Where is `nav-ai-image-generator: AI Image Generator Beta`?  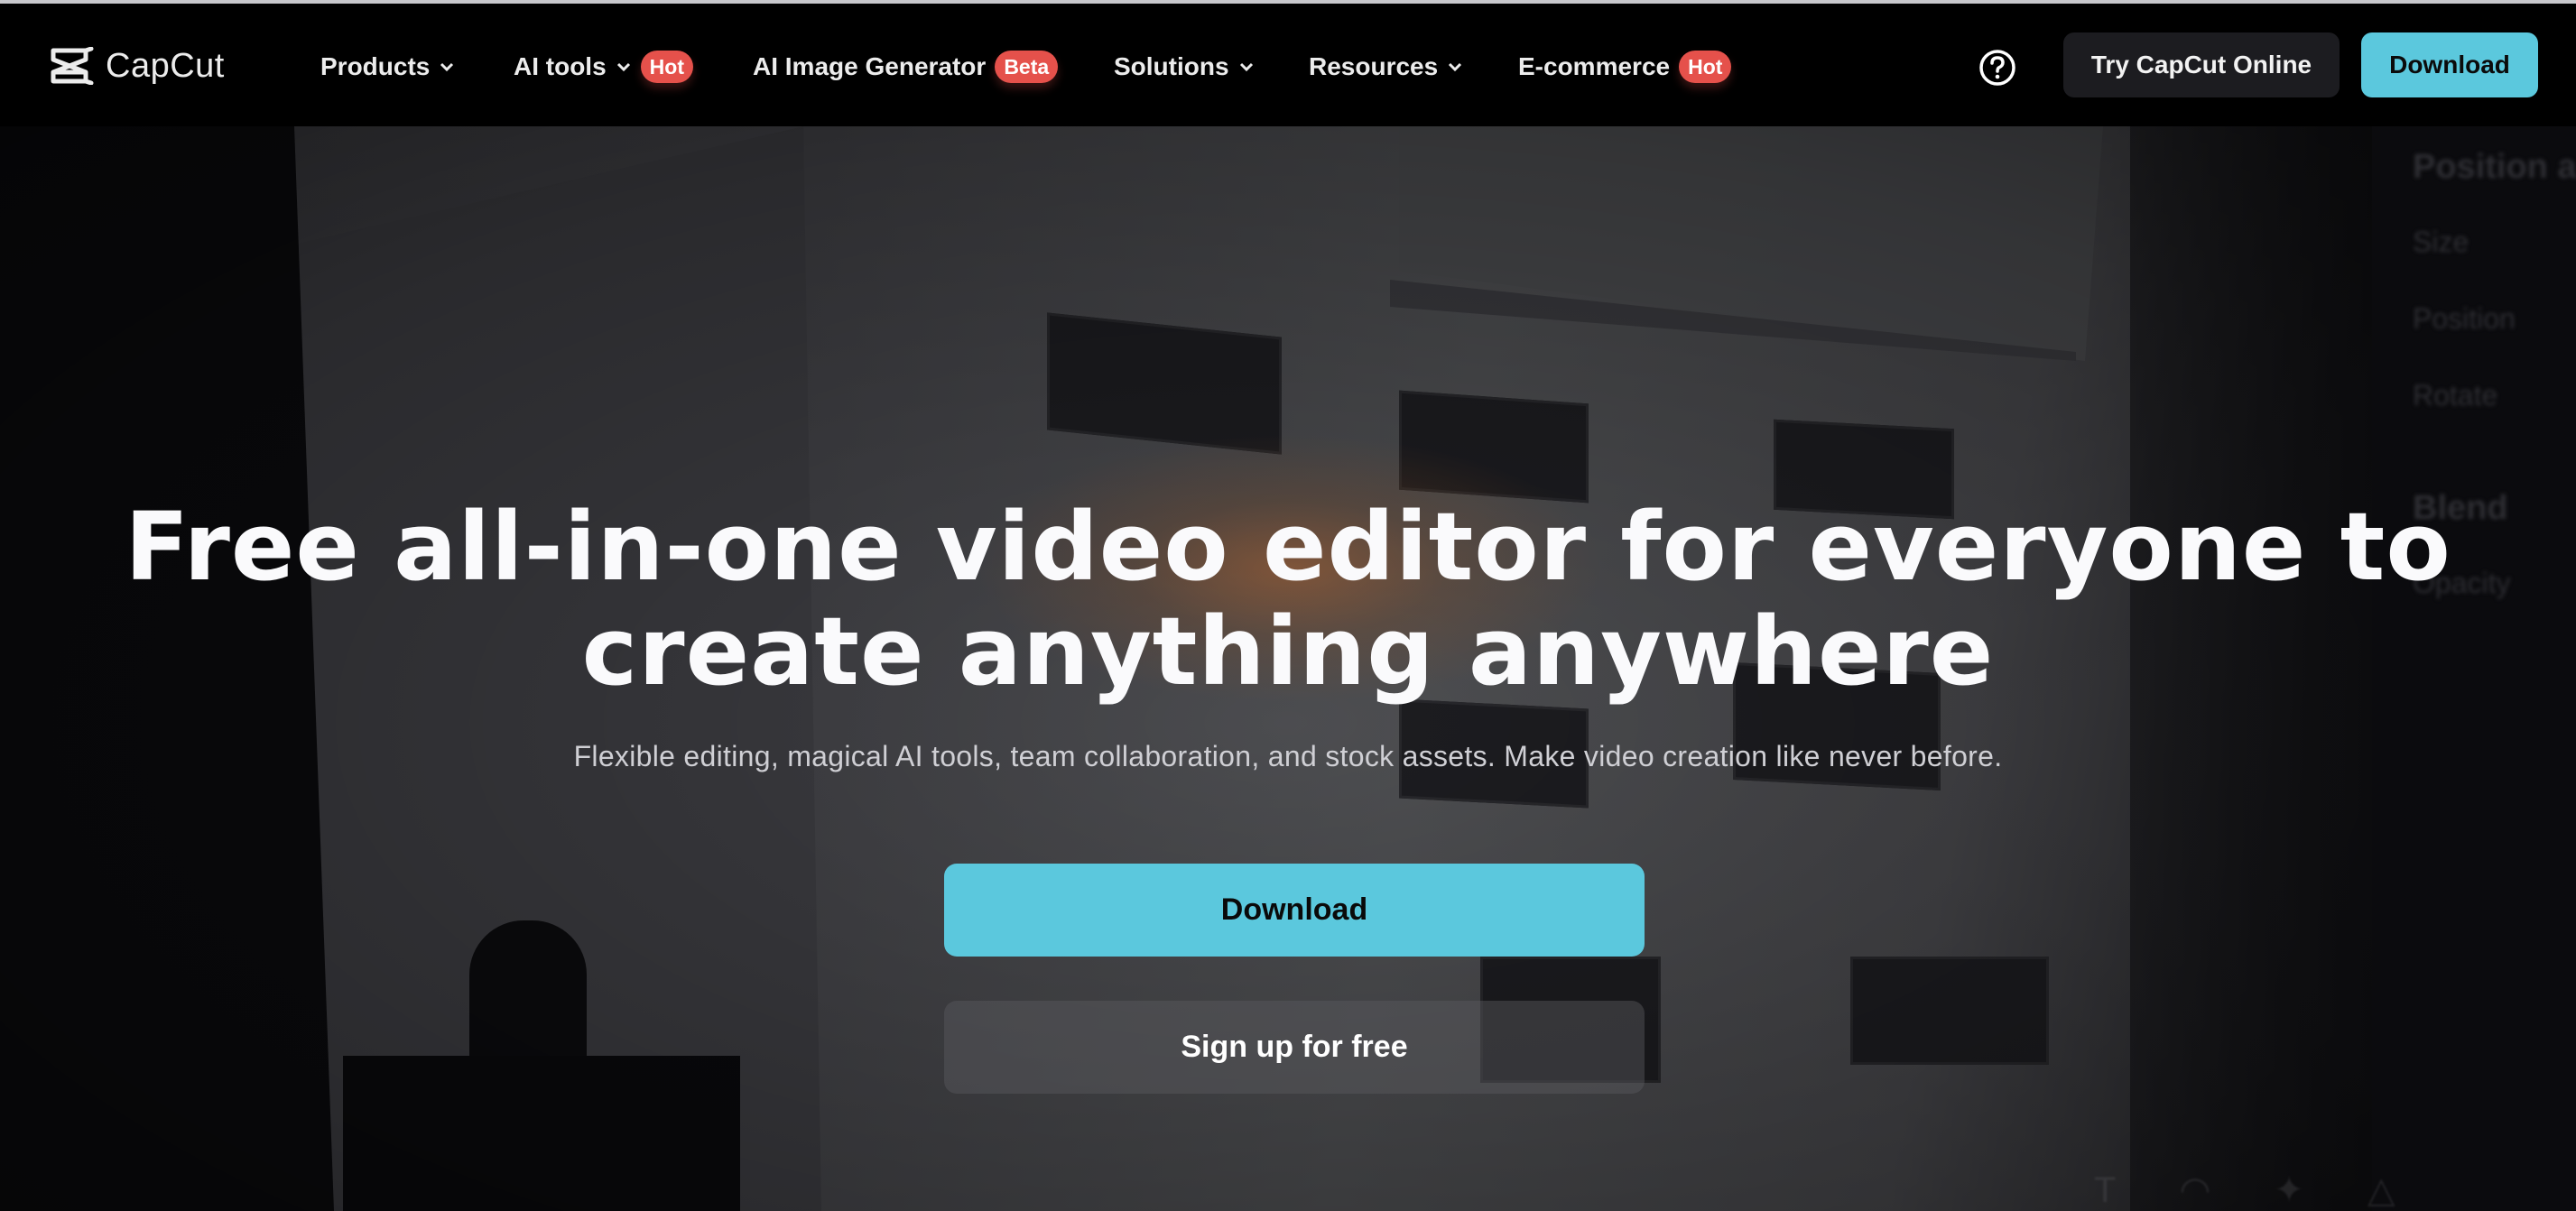
nav-ai-image-generator: AI Image Generator Beta is located at coordinates (906, 67).